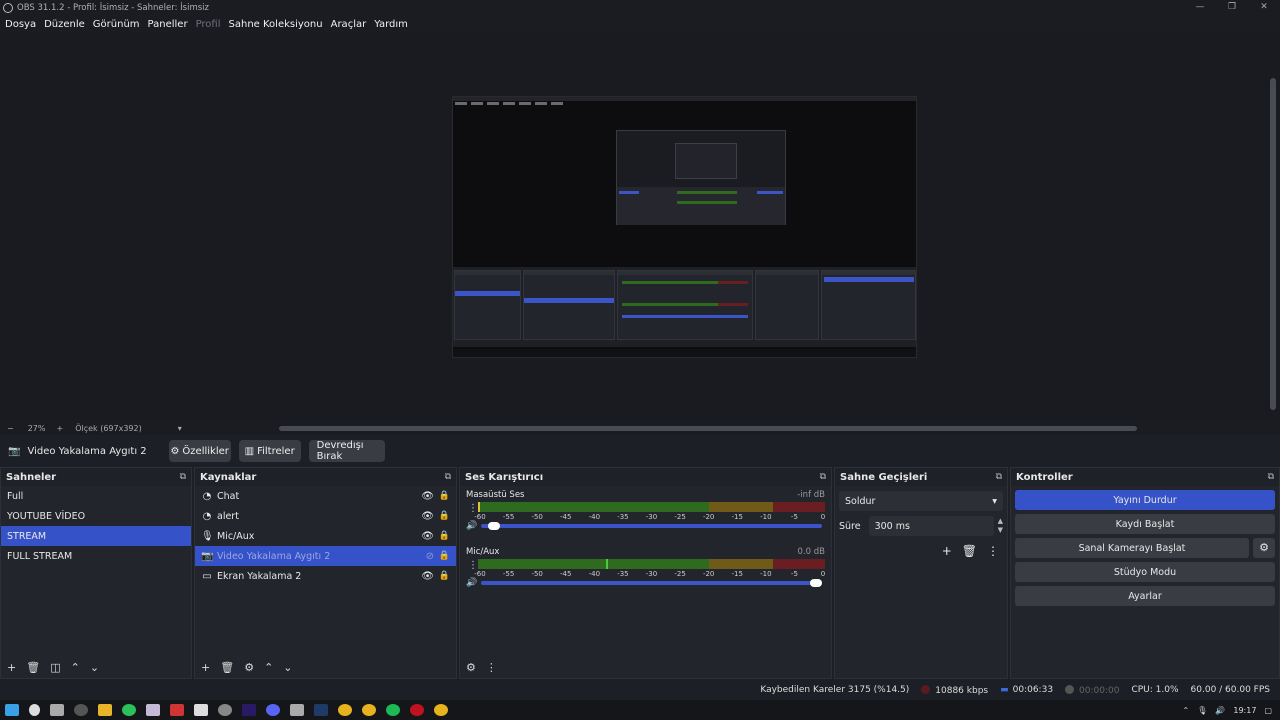  What do you see at coordinates (1145, 500) in the screenshot?
I see `stop-stream-button: Yayını Durdur` at bounding box center [1145, 500].